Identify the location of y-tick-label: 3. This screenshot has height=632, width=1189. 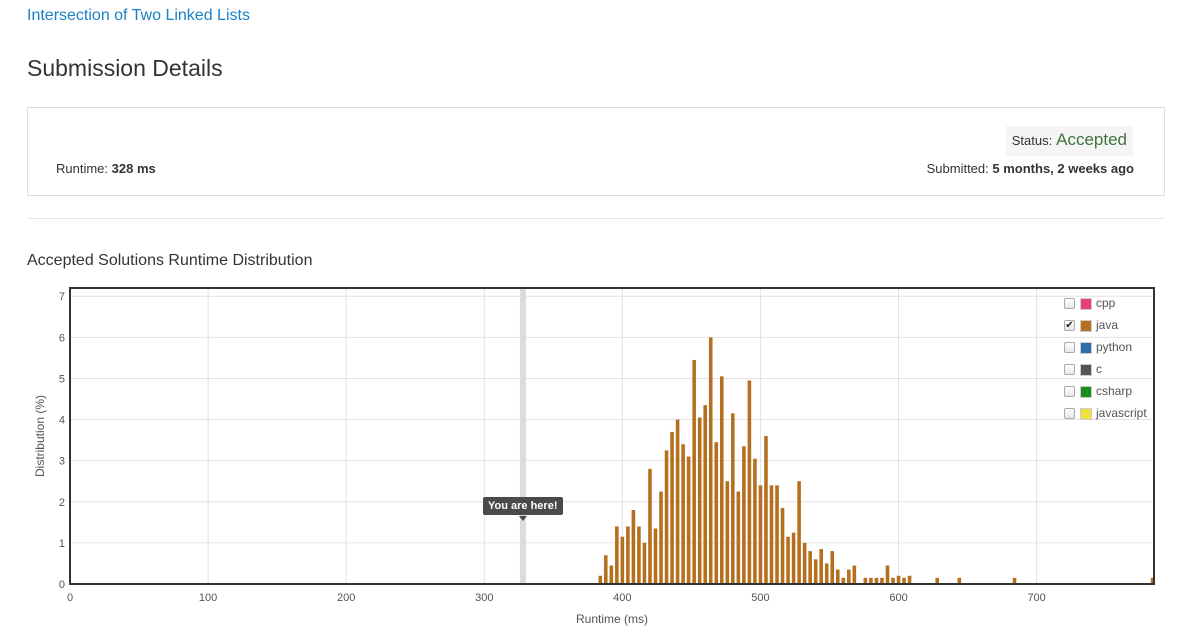
(62, 462).